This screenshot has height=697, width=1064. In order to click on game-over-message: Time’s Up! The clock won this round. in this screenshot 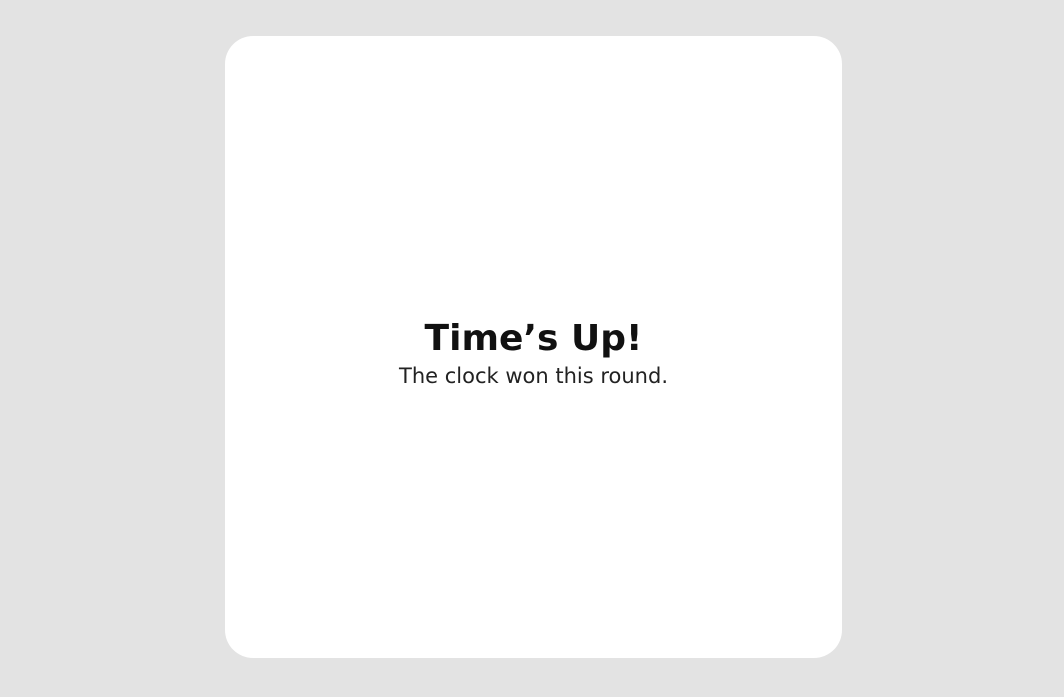, I will do `click(533, 354)`.